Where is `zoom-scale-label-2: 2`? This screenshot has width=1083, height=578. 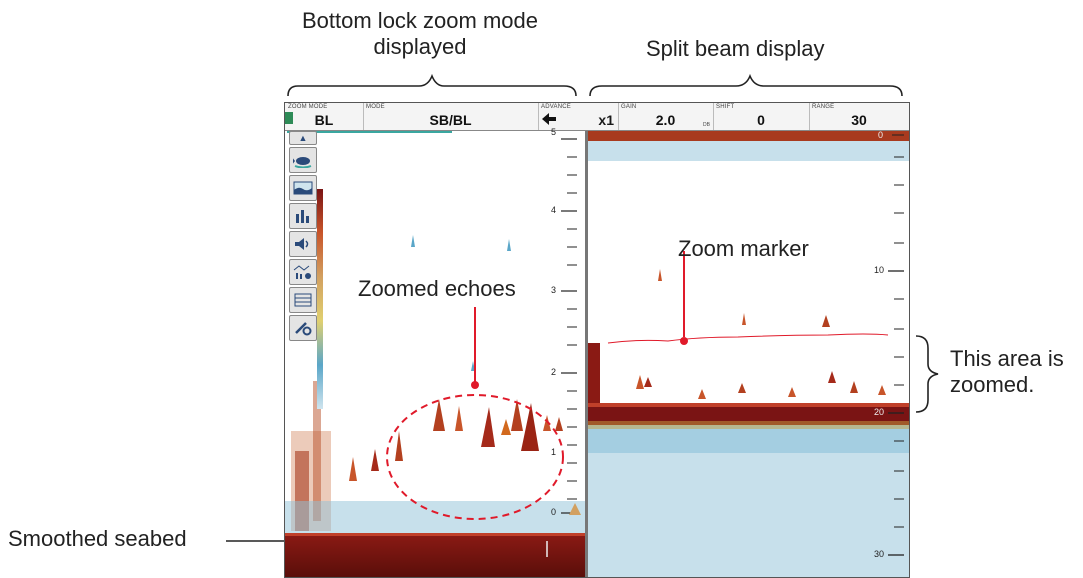
zoom-scale-label-2: 2 is located at coordinates (554, 372).